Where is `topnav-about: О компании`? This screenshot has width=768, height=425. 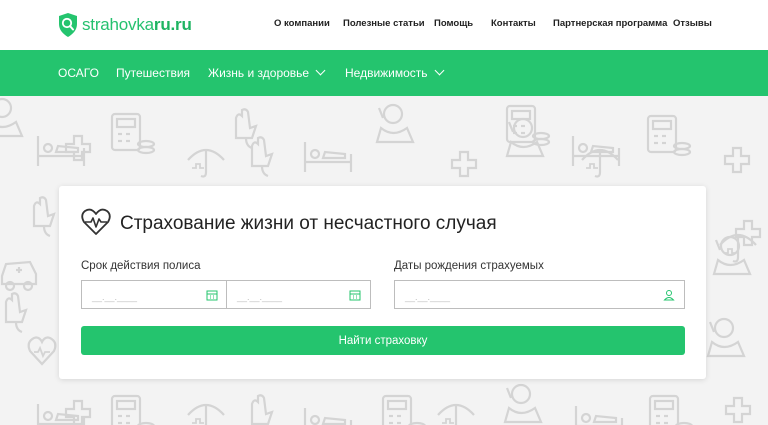
topnav-about: О компании is located at coordinates (302, 23).